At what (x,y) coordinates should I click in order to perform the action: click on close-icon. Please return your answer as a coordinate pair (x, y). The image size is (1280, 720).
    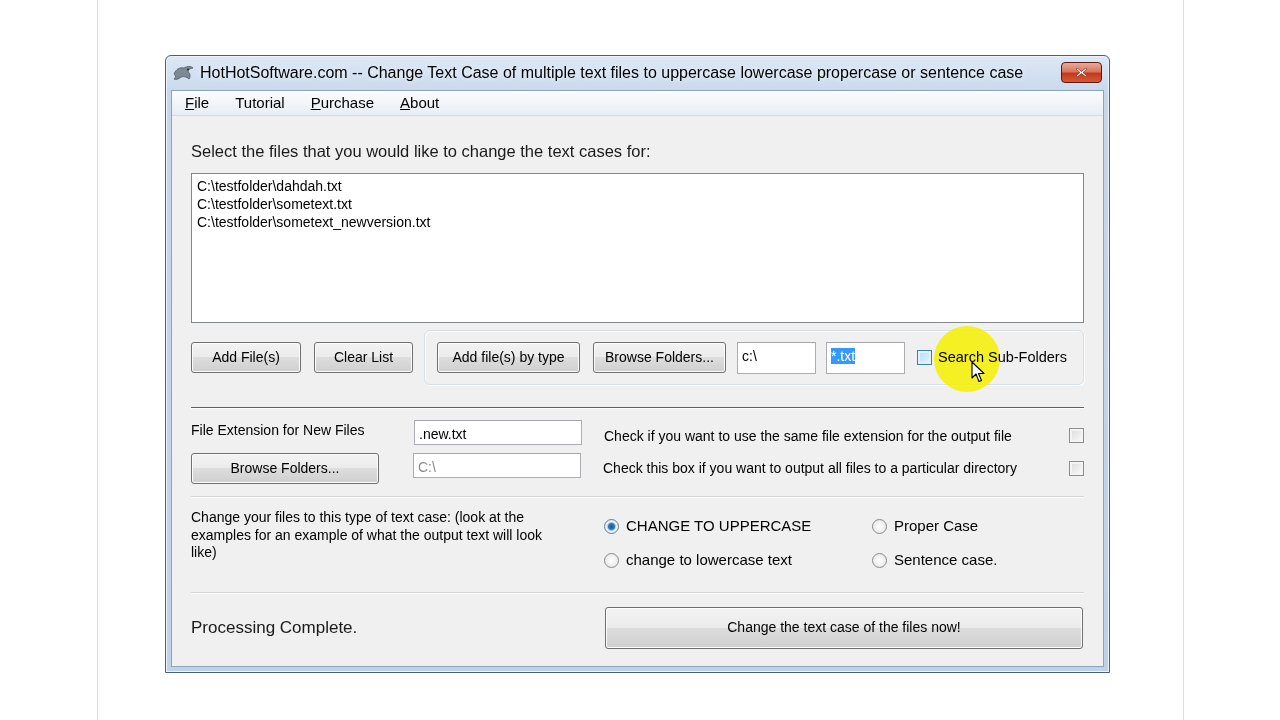
    Looking at the image, I should click on (1081, 72).